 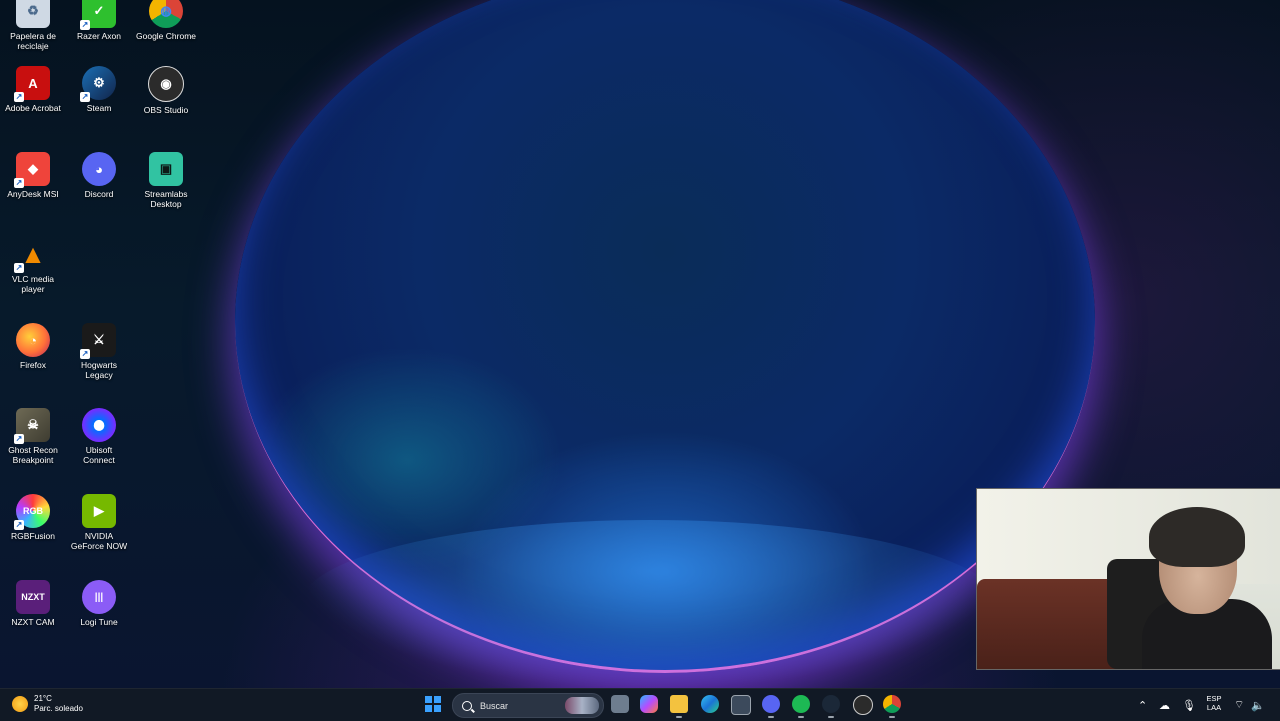 What do you see at coordinates (1052, 624) in the screenshot?
I see `webcam-sofa` at bounding box center [1052, 624].